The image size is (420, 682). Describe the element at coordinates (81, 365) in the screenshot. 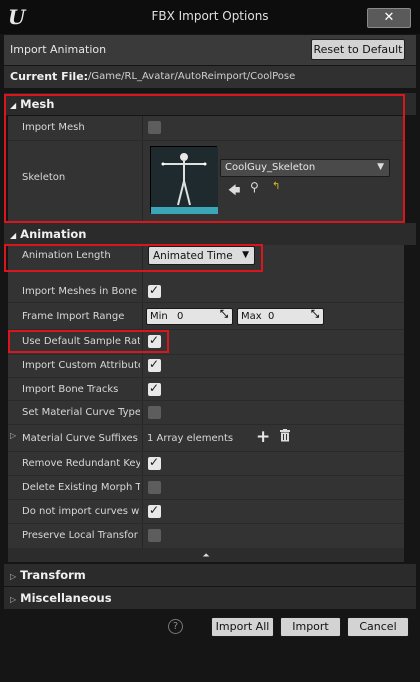

I see `import-custom-attribute-label: Import Custom Attribute` at that location.